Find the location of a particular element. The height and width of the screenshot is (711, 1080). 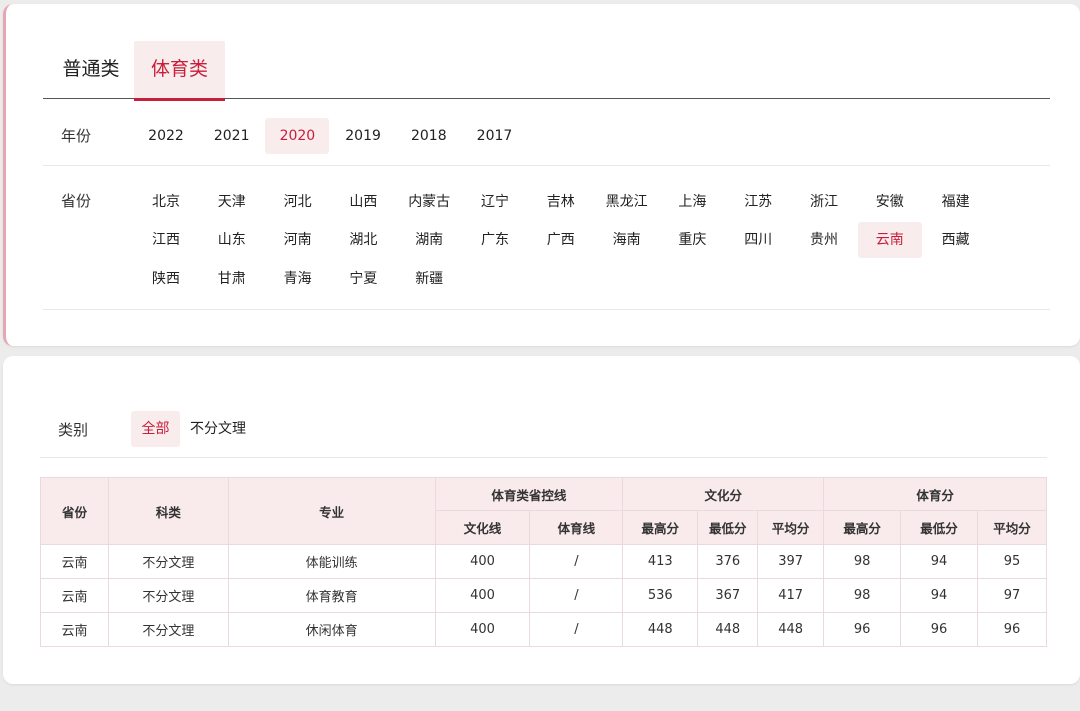

table-row: 云南 不分文理 休闲体育 400 / 448 448 448 96 96 96 is located at coordinates (543, 629).